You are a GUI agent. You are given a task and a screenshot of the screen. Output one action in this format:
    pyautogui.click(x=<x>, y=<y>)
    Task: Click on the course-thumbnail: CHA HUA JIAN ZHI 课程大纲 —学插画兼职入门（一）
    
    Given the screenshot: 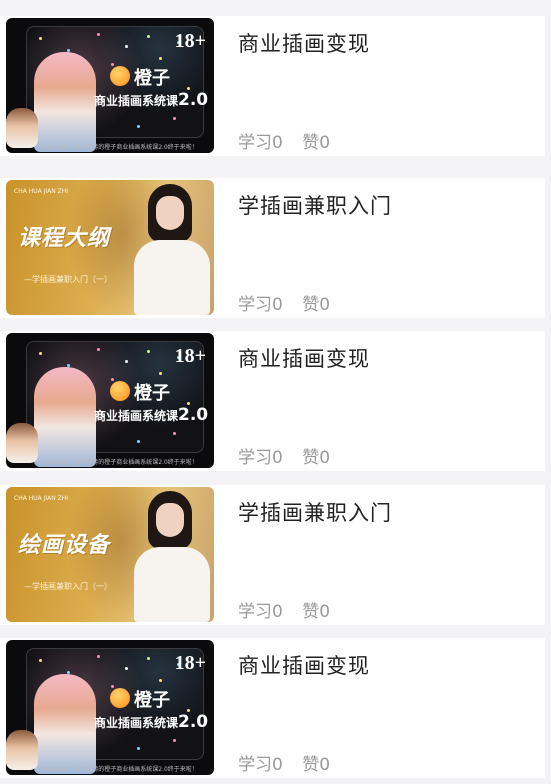 What is the action you would take?
    pyautogui.click(x=110, y=247)
    